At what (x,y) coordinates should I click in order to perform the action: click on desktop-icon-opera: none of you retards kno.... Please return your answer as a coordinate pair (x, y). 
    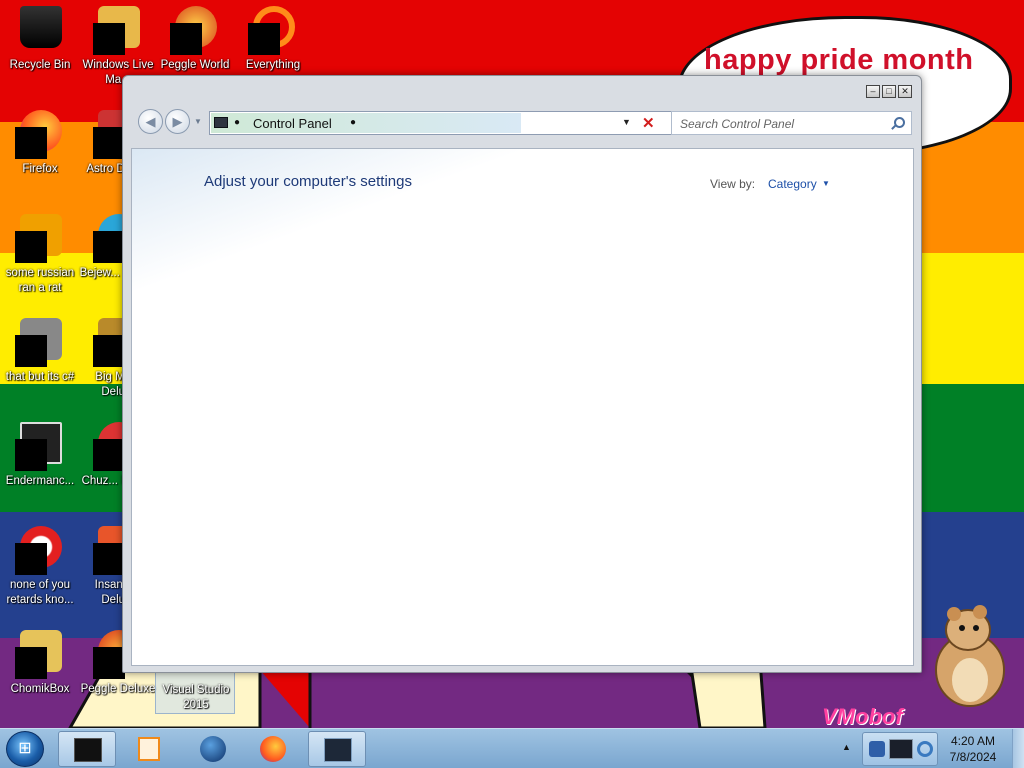
    Looking at the image, I should click on (40, 570).